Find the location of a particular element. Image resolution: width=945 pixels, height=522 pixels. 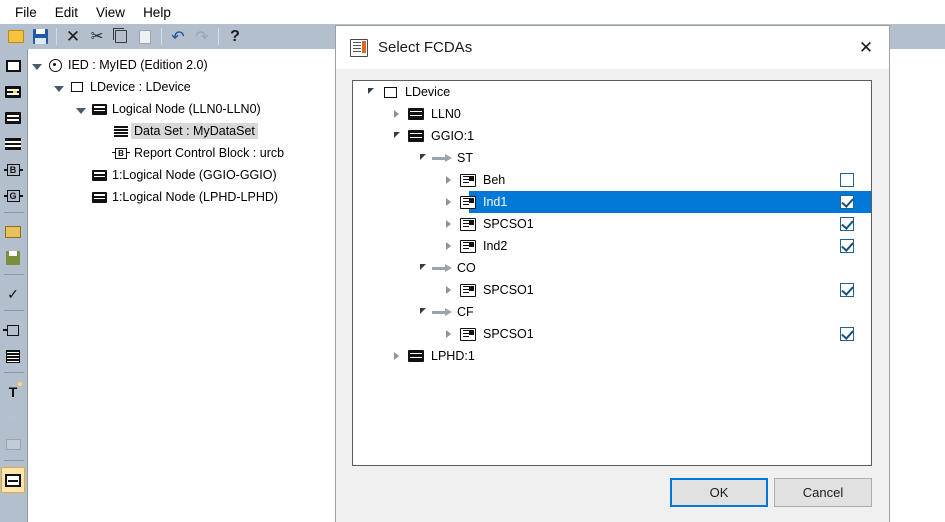

menu-item-help: Help is located at coordinates (157, 12).